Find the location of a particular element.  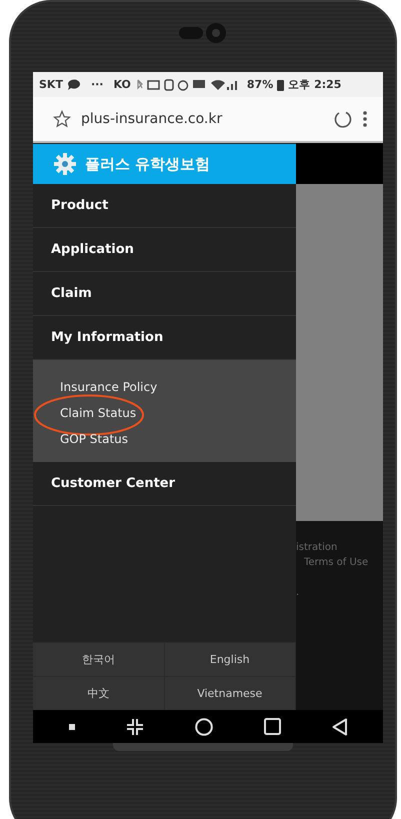

recent-apps-icon is located at coordinates (272, 726).